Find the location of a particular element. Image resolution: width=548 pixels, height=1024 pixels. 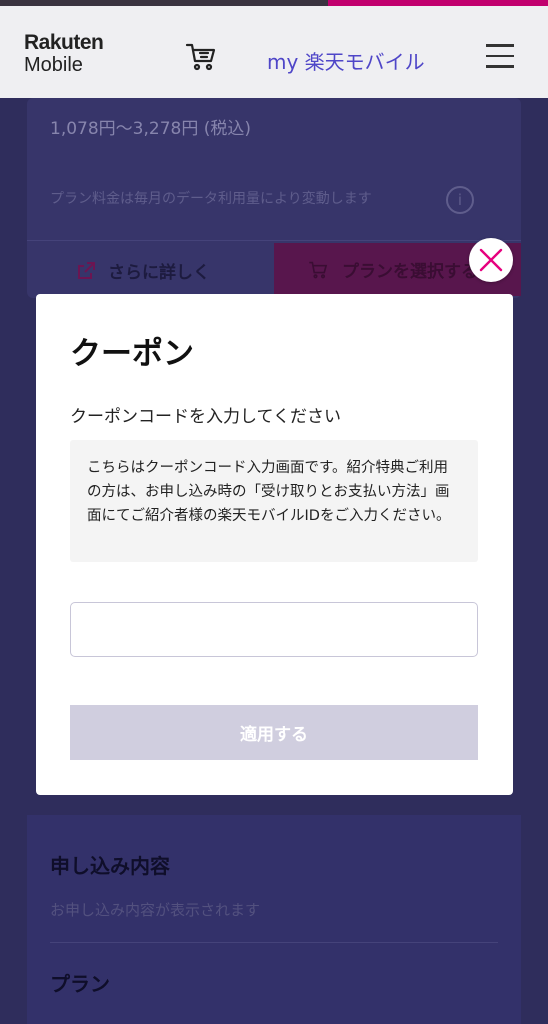

site-header: Rakuten Mobile my 楽天モバイル is located at coordinates (274, 52).